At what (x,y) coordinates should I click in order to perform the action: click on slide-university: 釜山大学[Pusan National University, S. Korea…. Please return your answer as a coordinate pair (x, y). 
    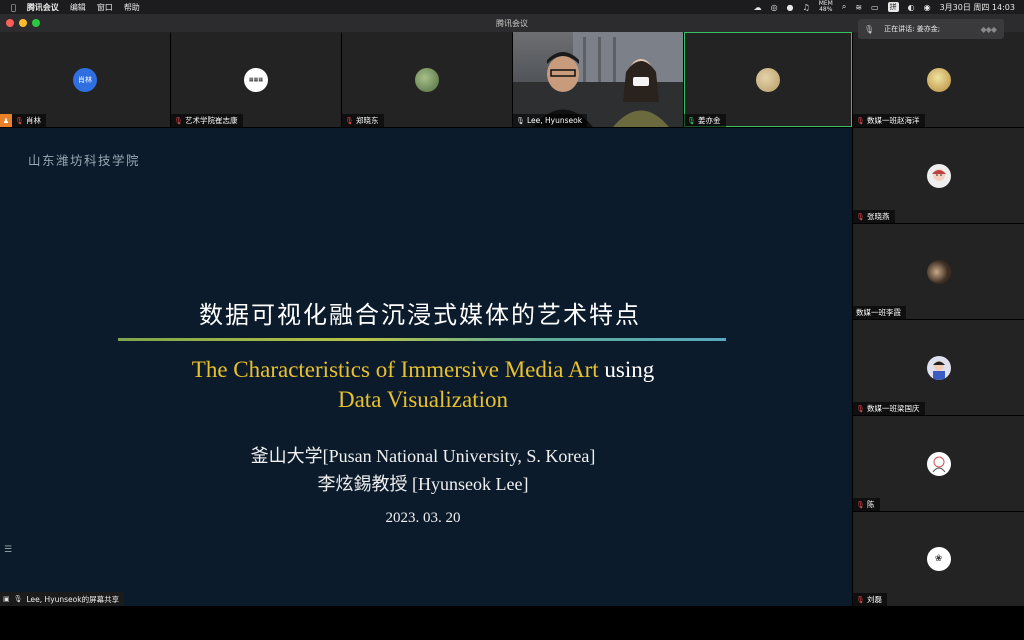
    Looking at the image, I should click on (423, 456).